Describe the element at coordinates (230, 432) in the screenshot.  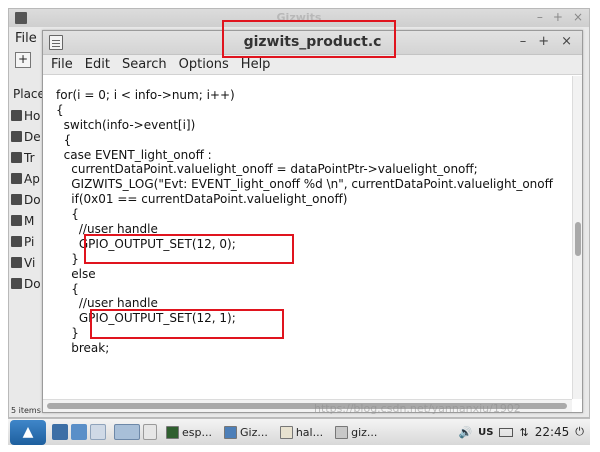
I see `folder-icon` at that location.